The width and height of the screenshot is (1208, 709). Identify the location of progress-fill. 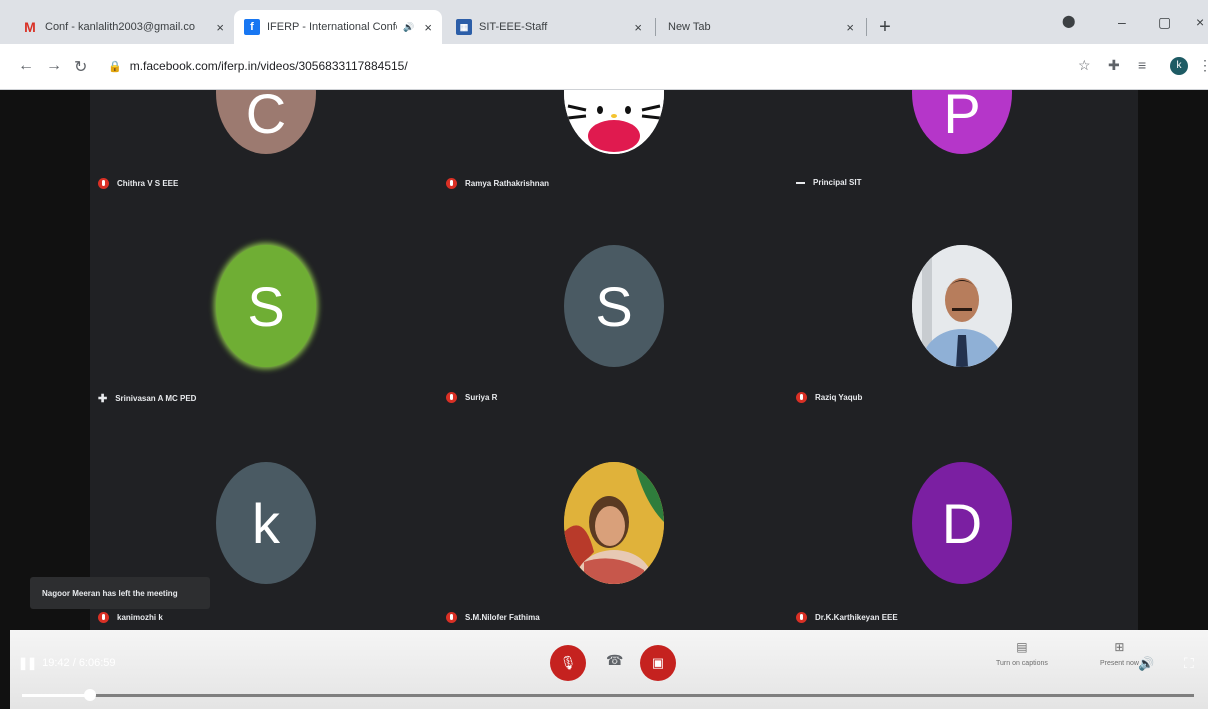
(56, 695).